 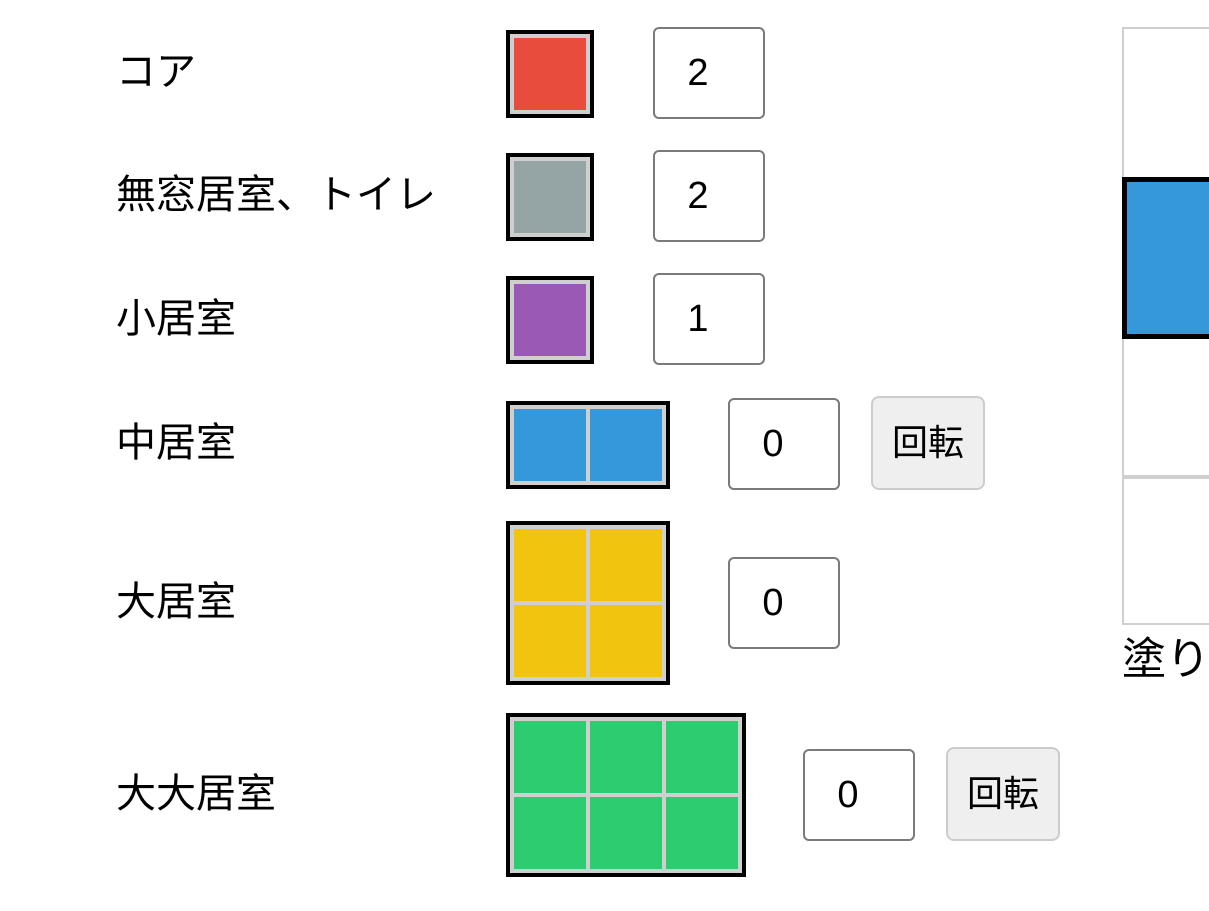 I want to click on count-input-small-room, so click(x=709, y=319).